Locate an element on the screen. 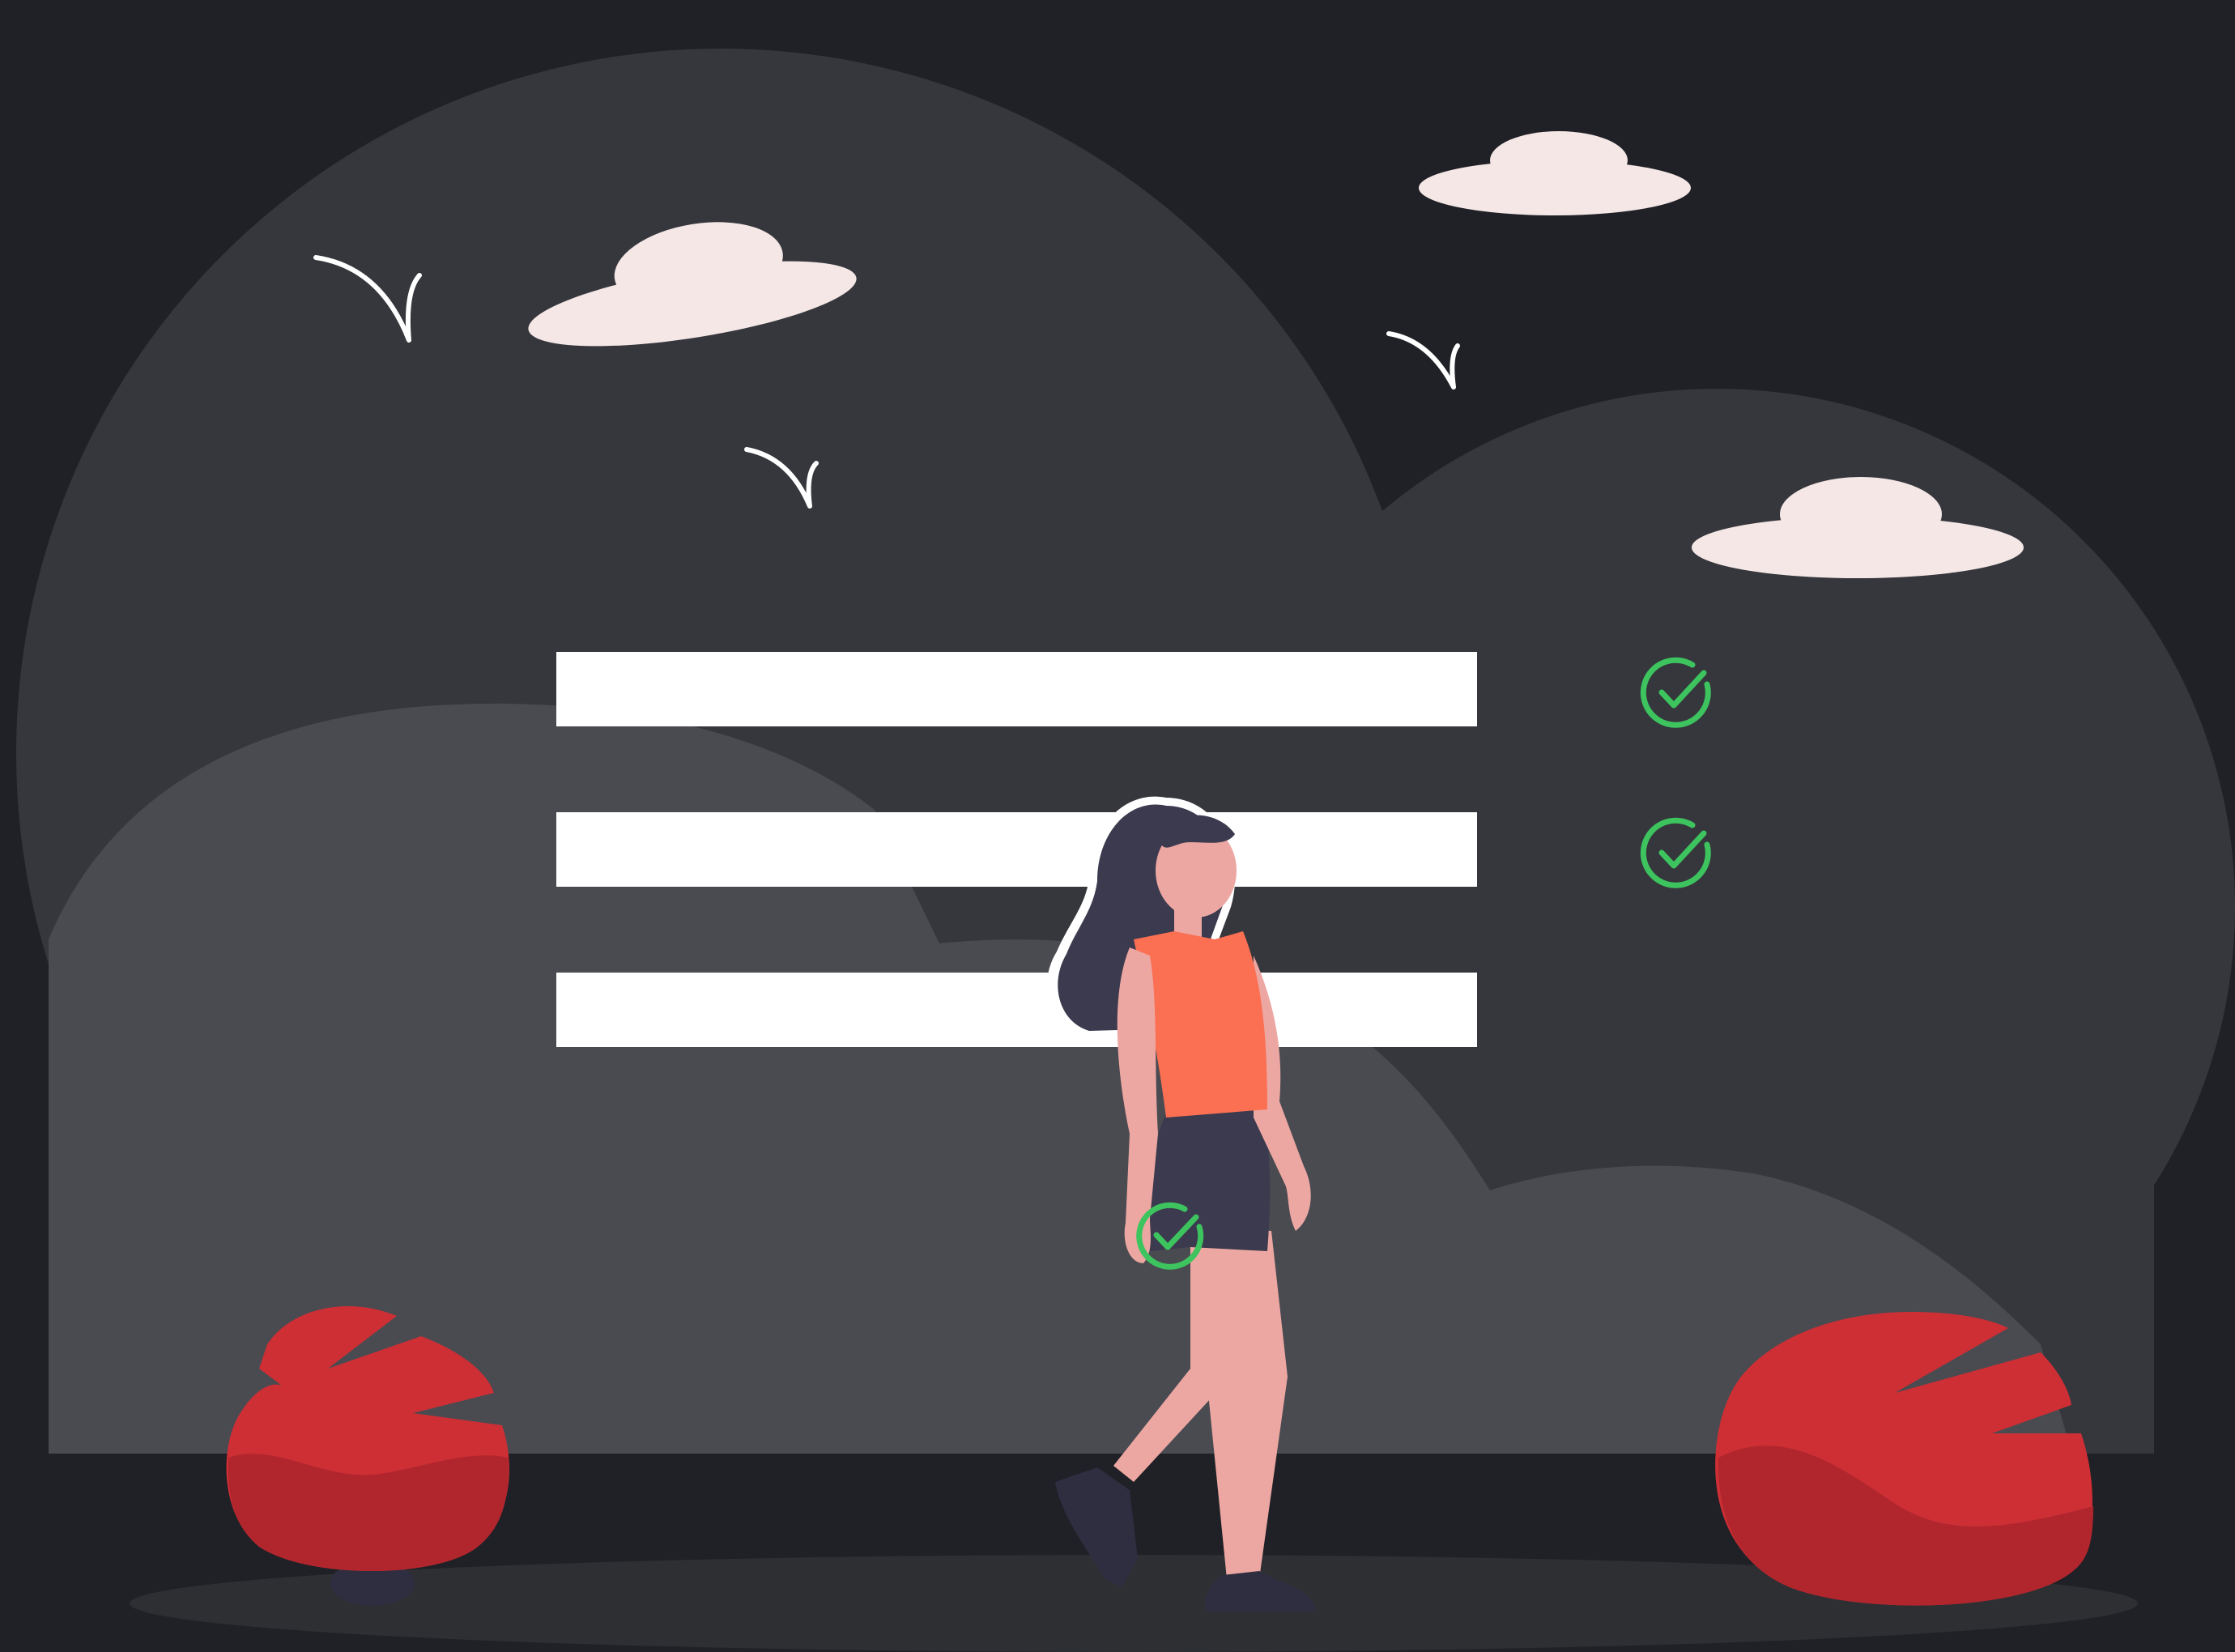 This screenshot has width=2235, height=1652. form-fields is located at coordinates (1017, 849).